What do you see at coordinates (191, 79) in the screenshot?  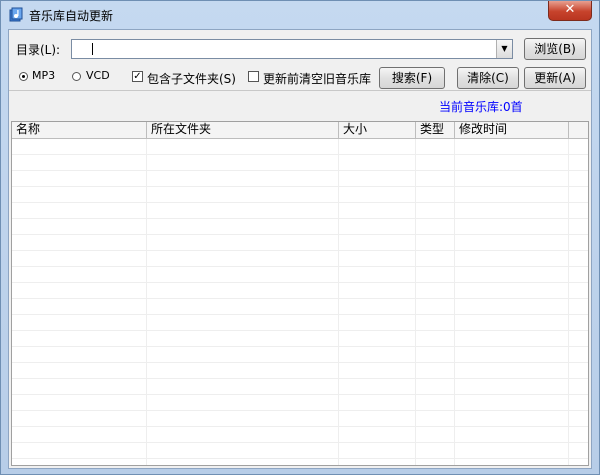 I see `include-subfolders-label: 包含子文件夹(S)` at bounding box center [191, 79].